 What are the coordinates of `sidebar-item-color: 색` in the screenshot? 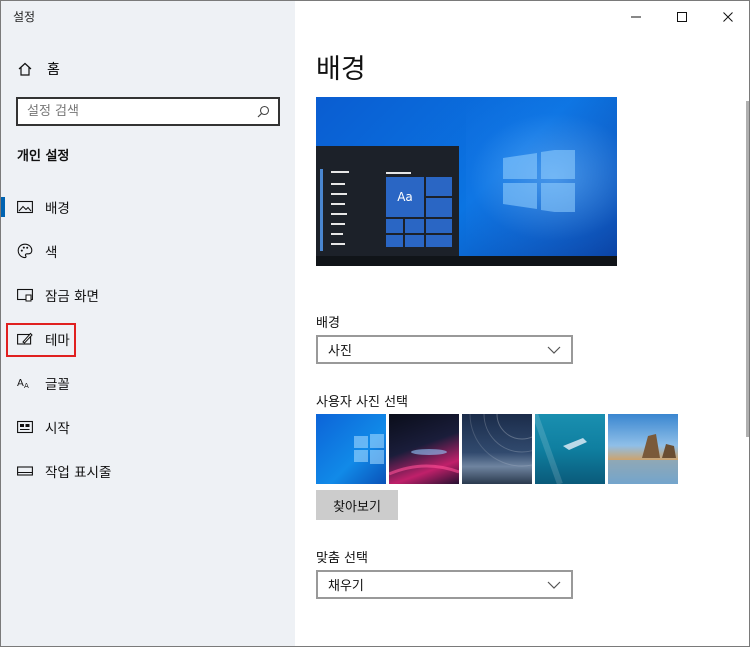 It's located at (148, 251).